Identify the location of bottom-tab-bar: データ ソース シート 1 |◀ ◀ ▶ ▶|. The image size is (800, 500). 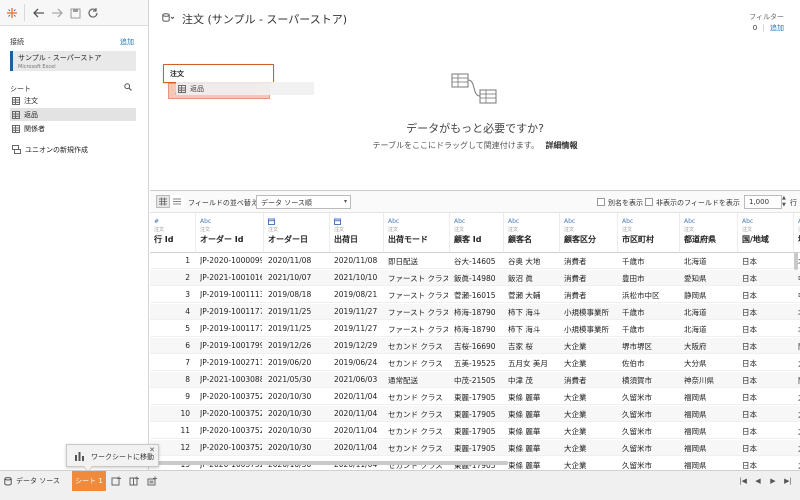
(400, 485).